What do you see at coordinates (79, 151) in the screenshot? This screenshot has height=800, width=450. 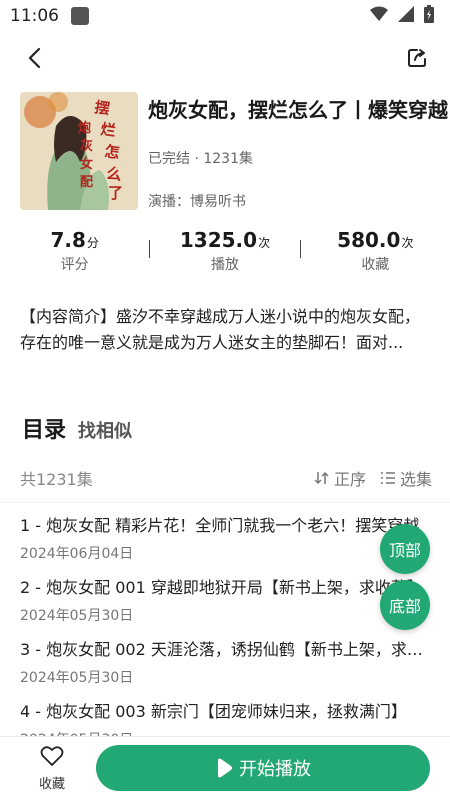 I see `book-cover: 摆 烂 怎 么 了 炮 灰 女 配` at bounding box center [79, 151].